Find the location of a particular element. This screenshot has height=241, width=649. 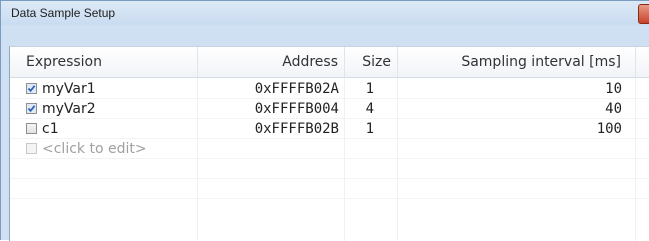

table-row: myVar2 0xFFFFB004 4 40 is located at coordinates (329, 109).